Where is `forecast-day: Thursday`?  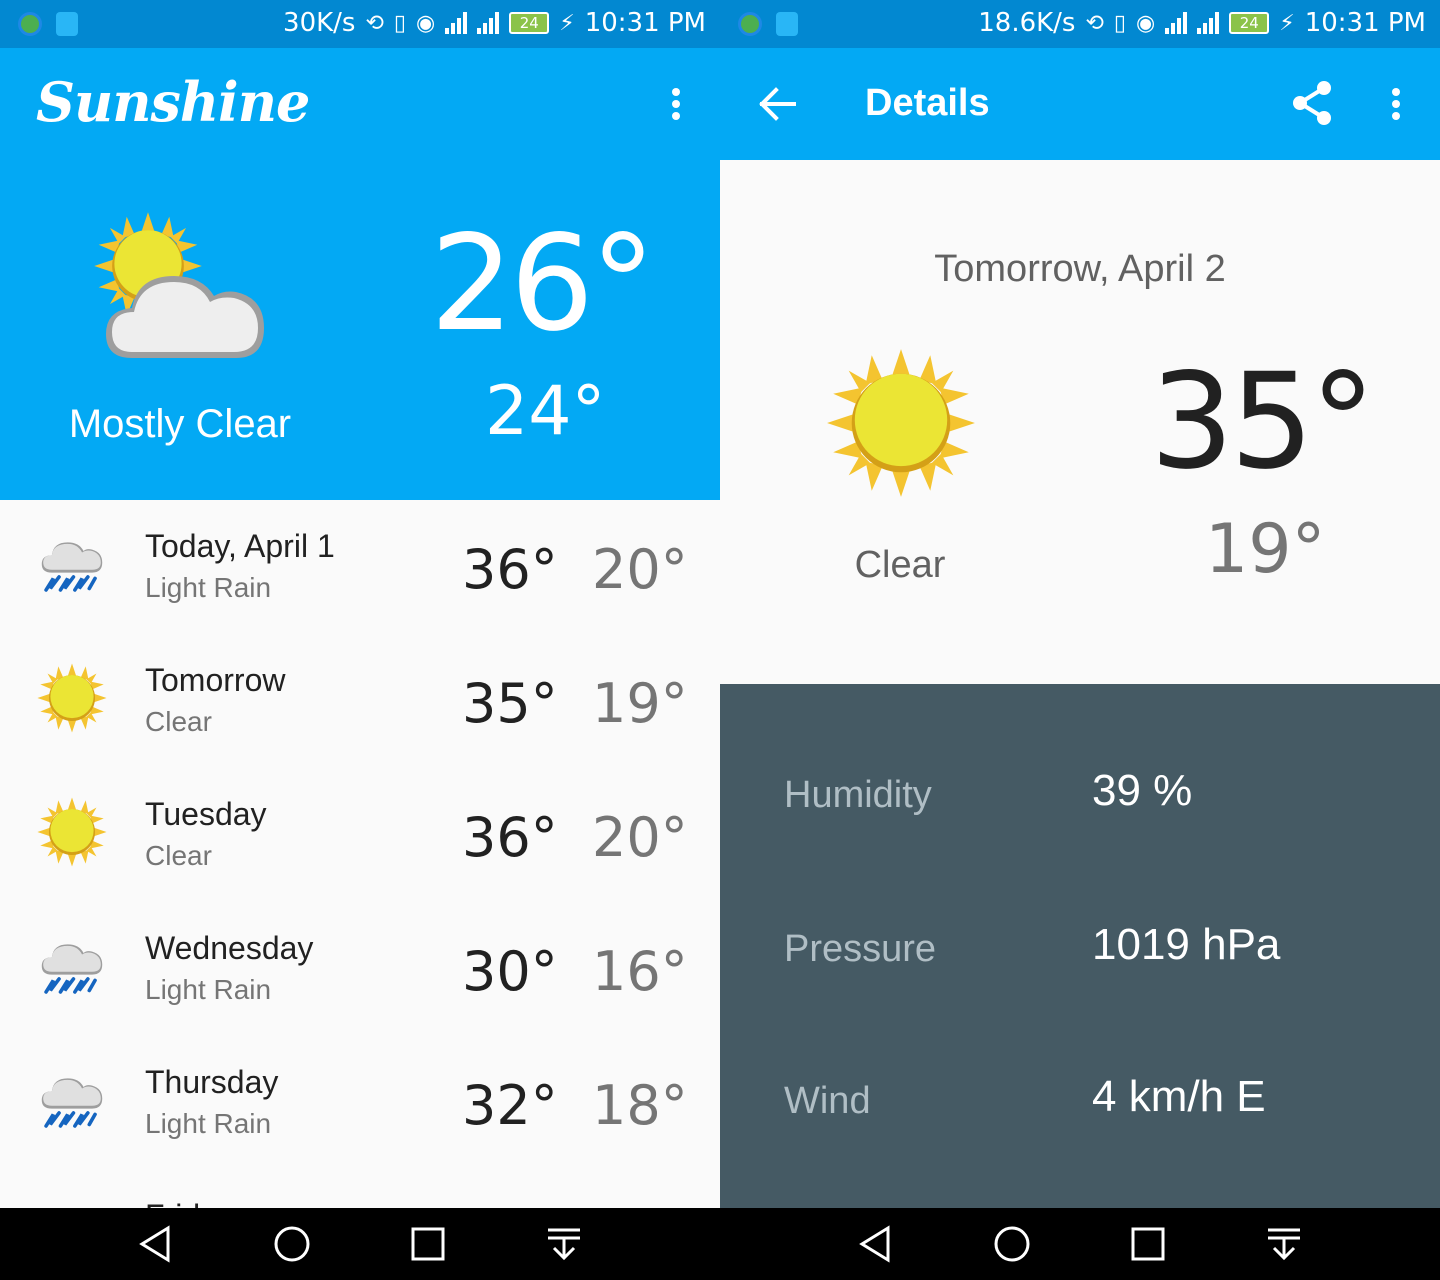
forecast-day: Thursday is located at coordinates (212, 1082).